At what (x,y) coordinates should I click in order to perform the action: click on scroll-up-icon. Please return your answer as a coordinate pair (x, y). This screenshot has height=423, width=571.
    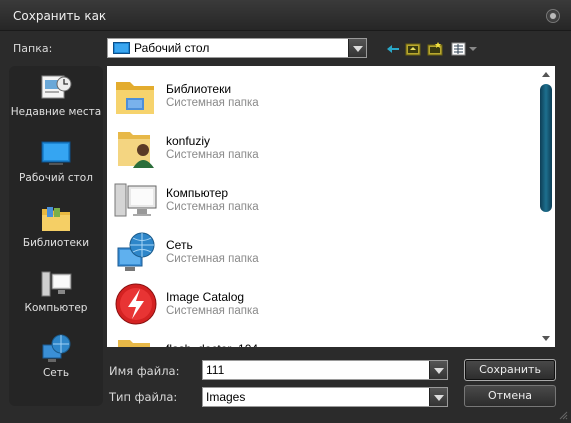
    Looking at the image, I should click on (546, 74).